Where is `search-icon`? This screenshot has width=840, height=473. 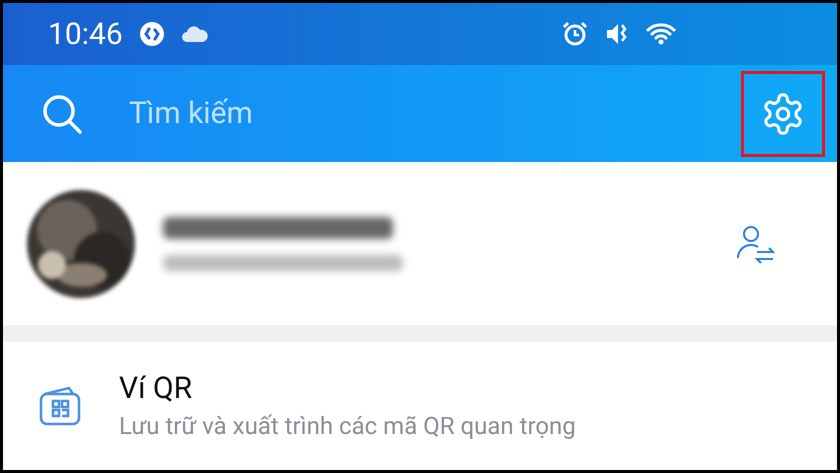 search-icon is located at coordinates (62, 113).